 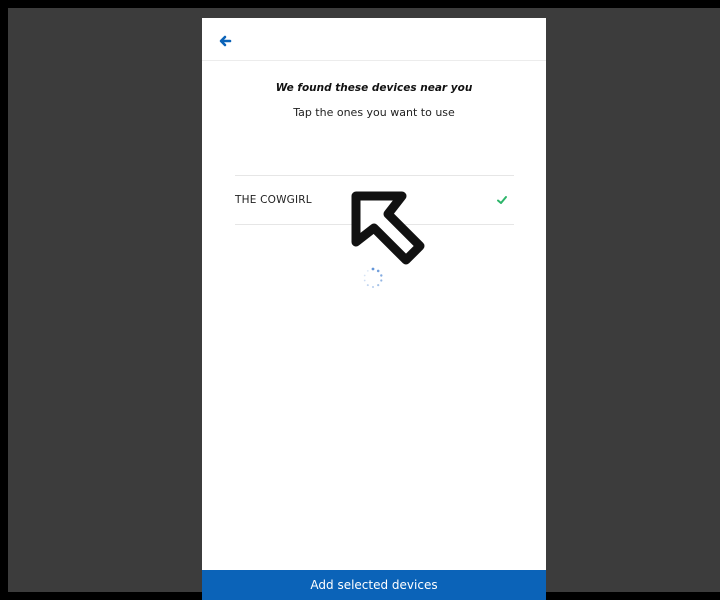 I want to click on device-list: THE COWGIRL, so click(x=374, y=200).